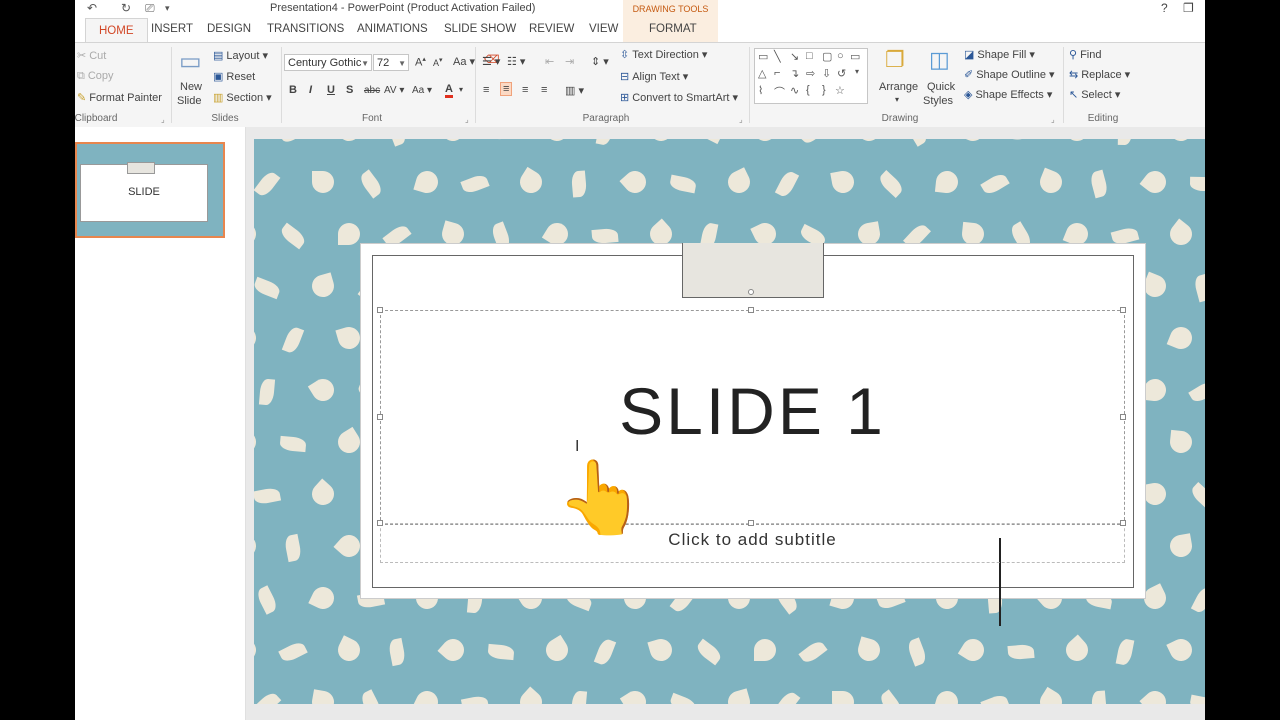 This screenshot has width=1280, height=720. I want to click on arrange-button: ❐ Arrange ▾, so click(898, 79).